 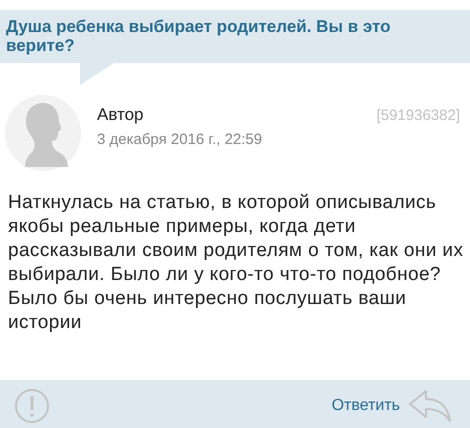 What do you see at coordinates (120, 115) in the screenshot?
I see `author-name: Автор` at bounding box center [120, 115].